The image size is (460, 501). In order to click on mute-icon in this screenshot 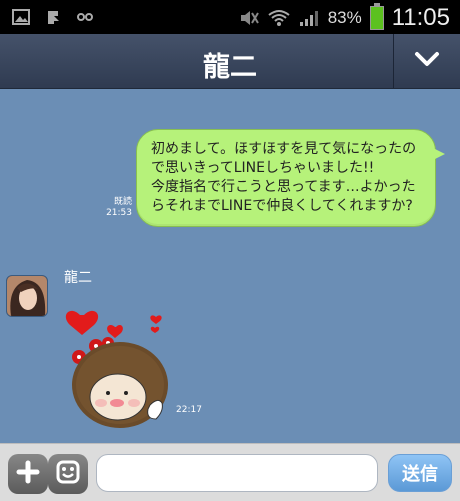, I will do `click(249, 18)`.